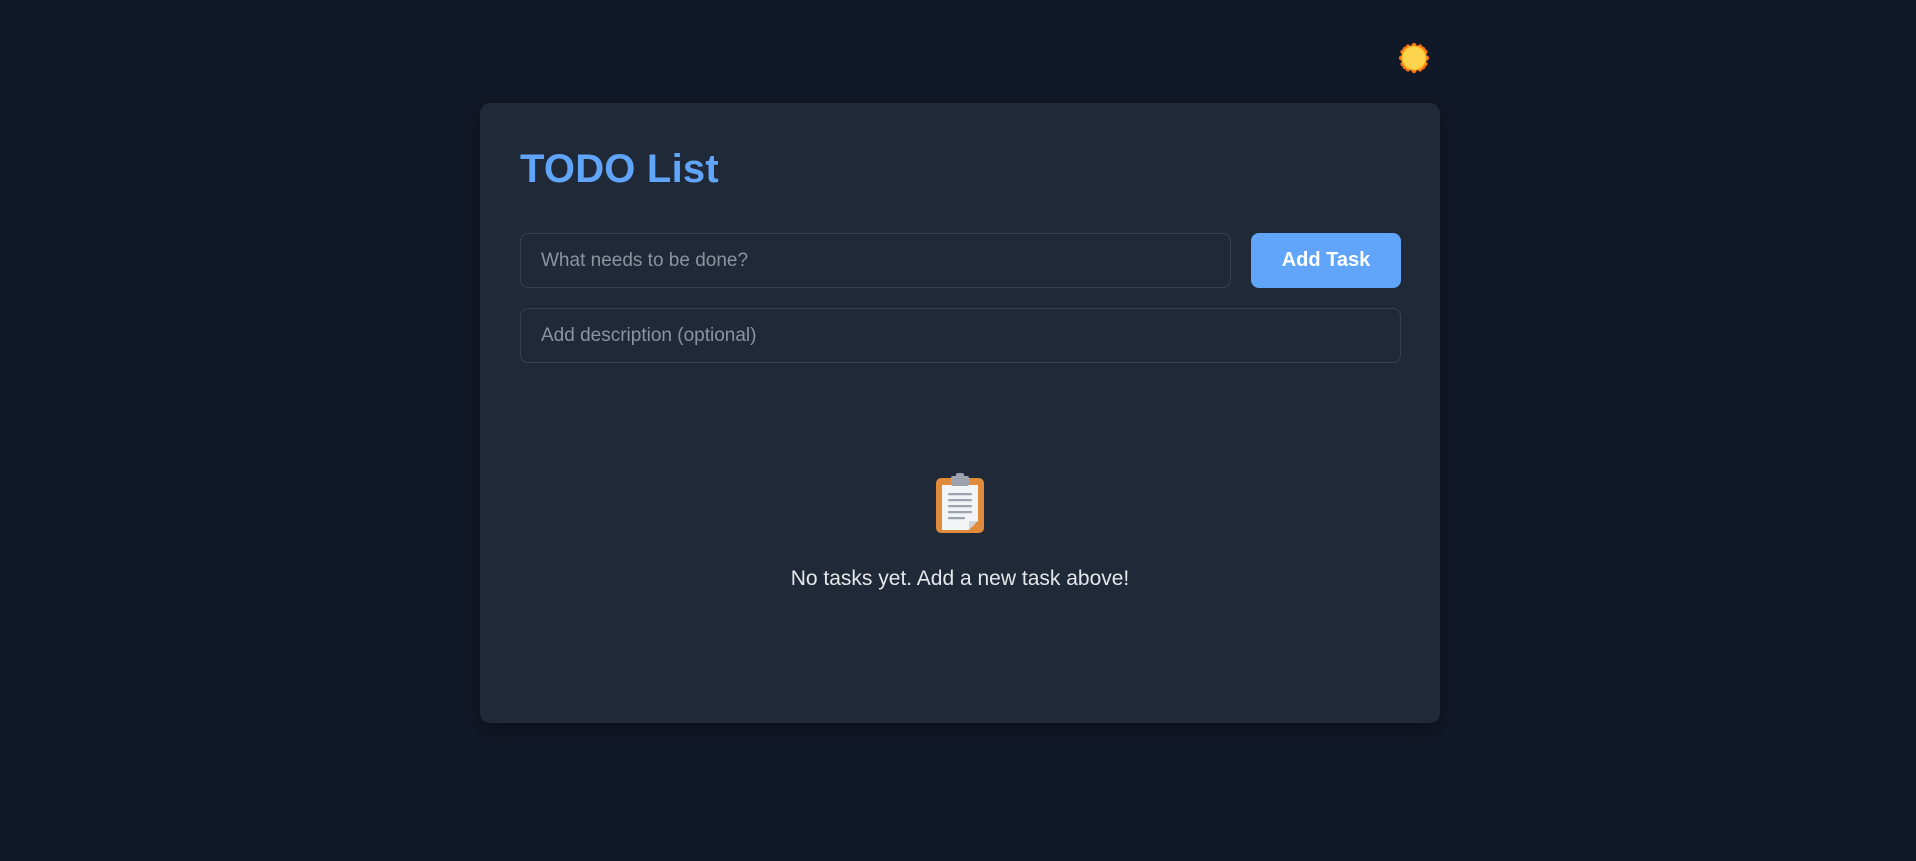 The width and height of the screenshot is (1916, 861). Describe the element at coordinates (875, 260) in the screenshot. I see `task-input` at that location.